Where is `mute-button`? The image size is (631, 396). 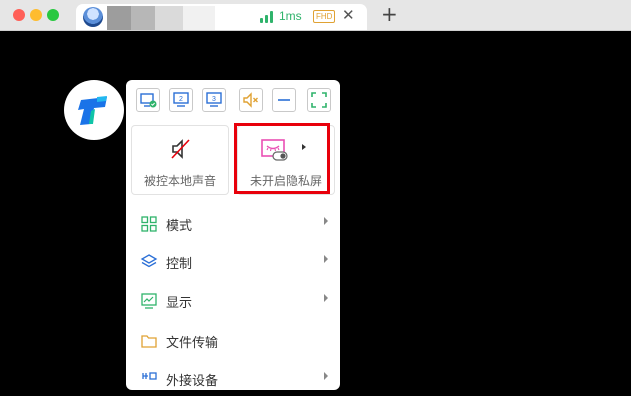 mute-button is located at coordinates (251, 100).